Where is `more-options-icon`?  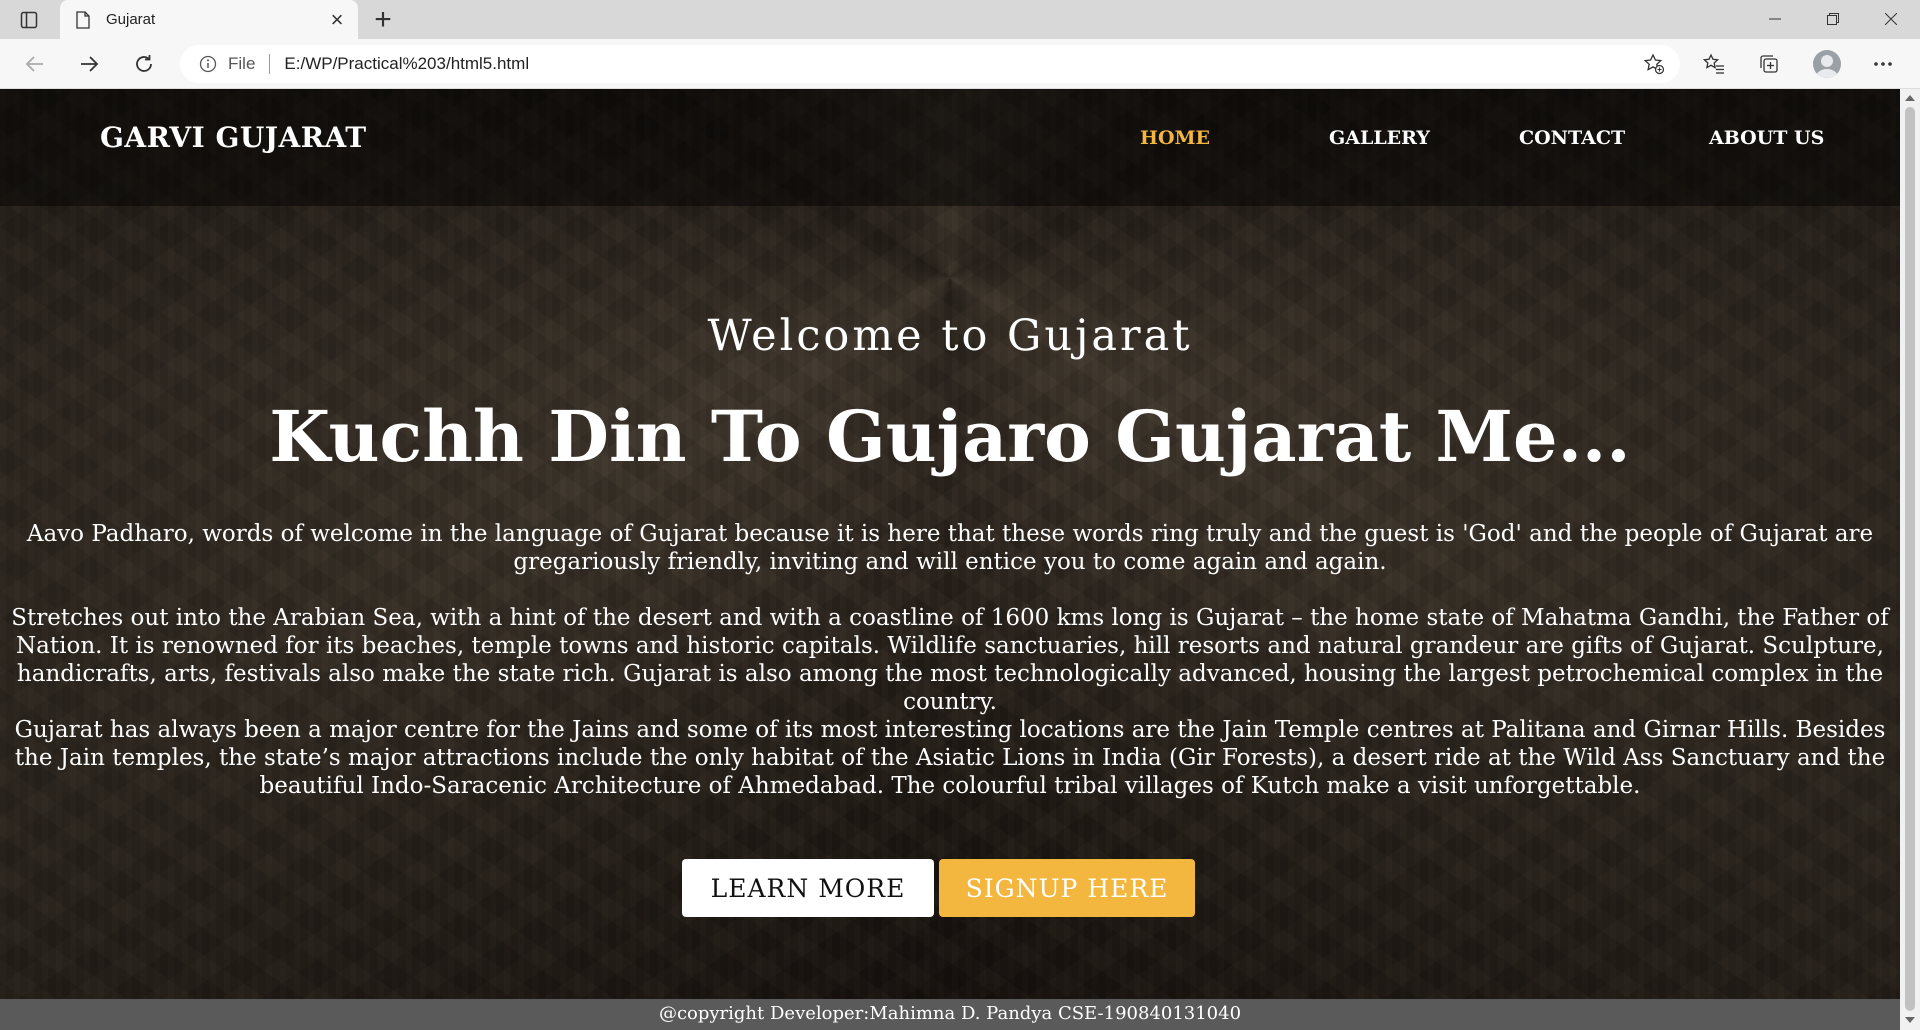 more-options-icon is located at coordinates (1883, 64).